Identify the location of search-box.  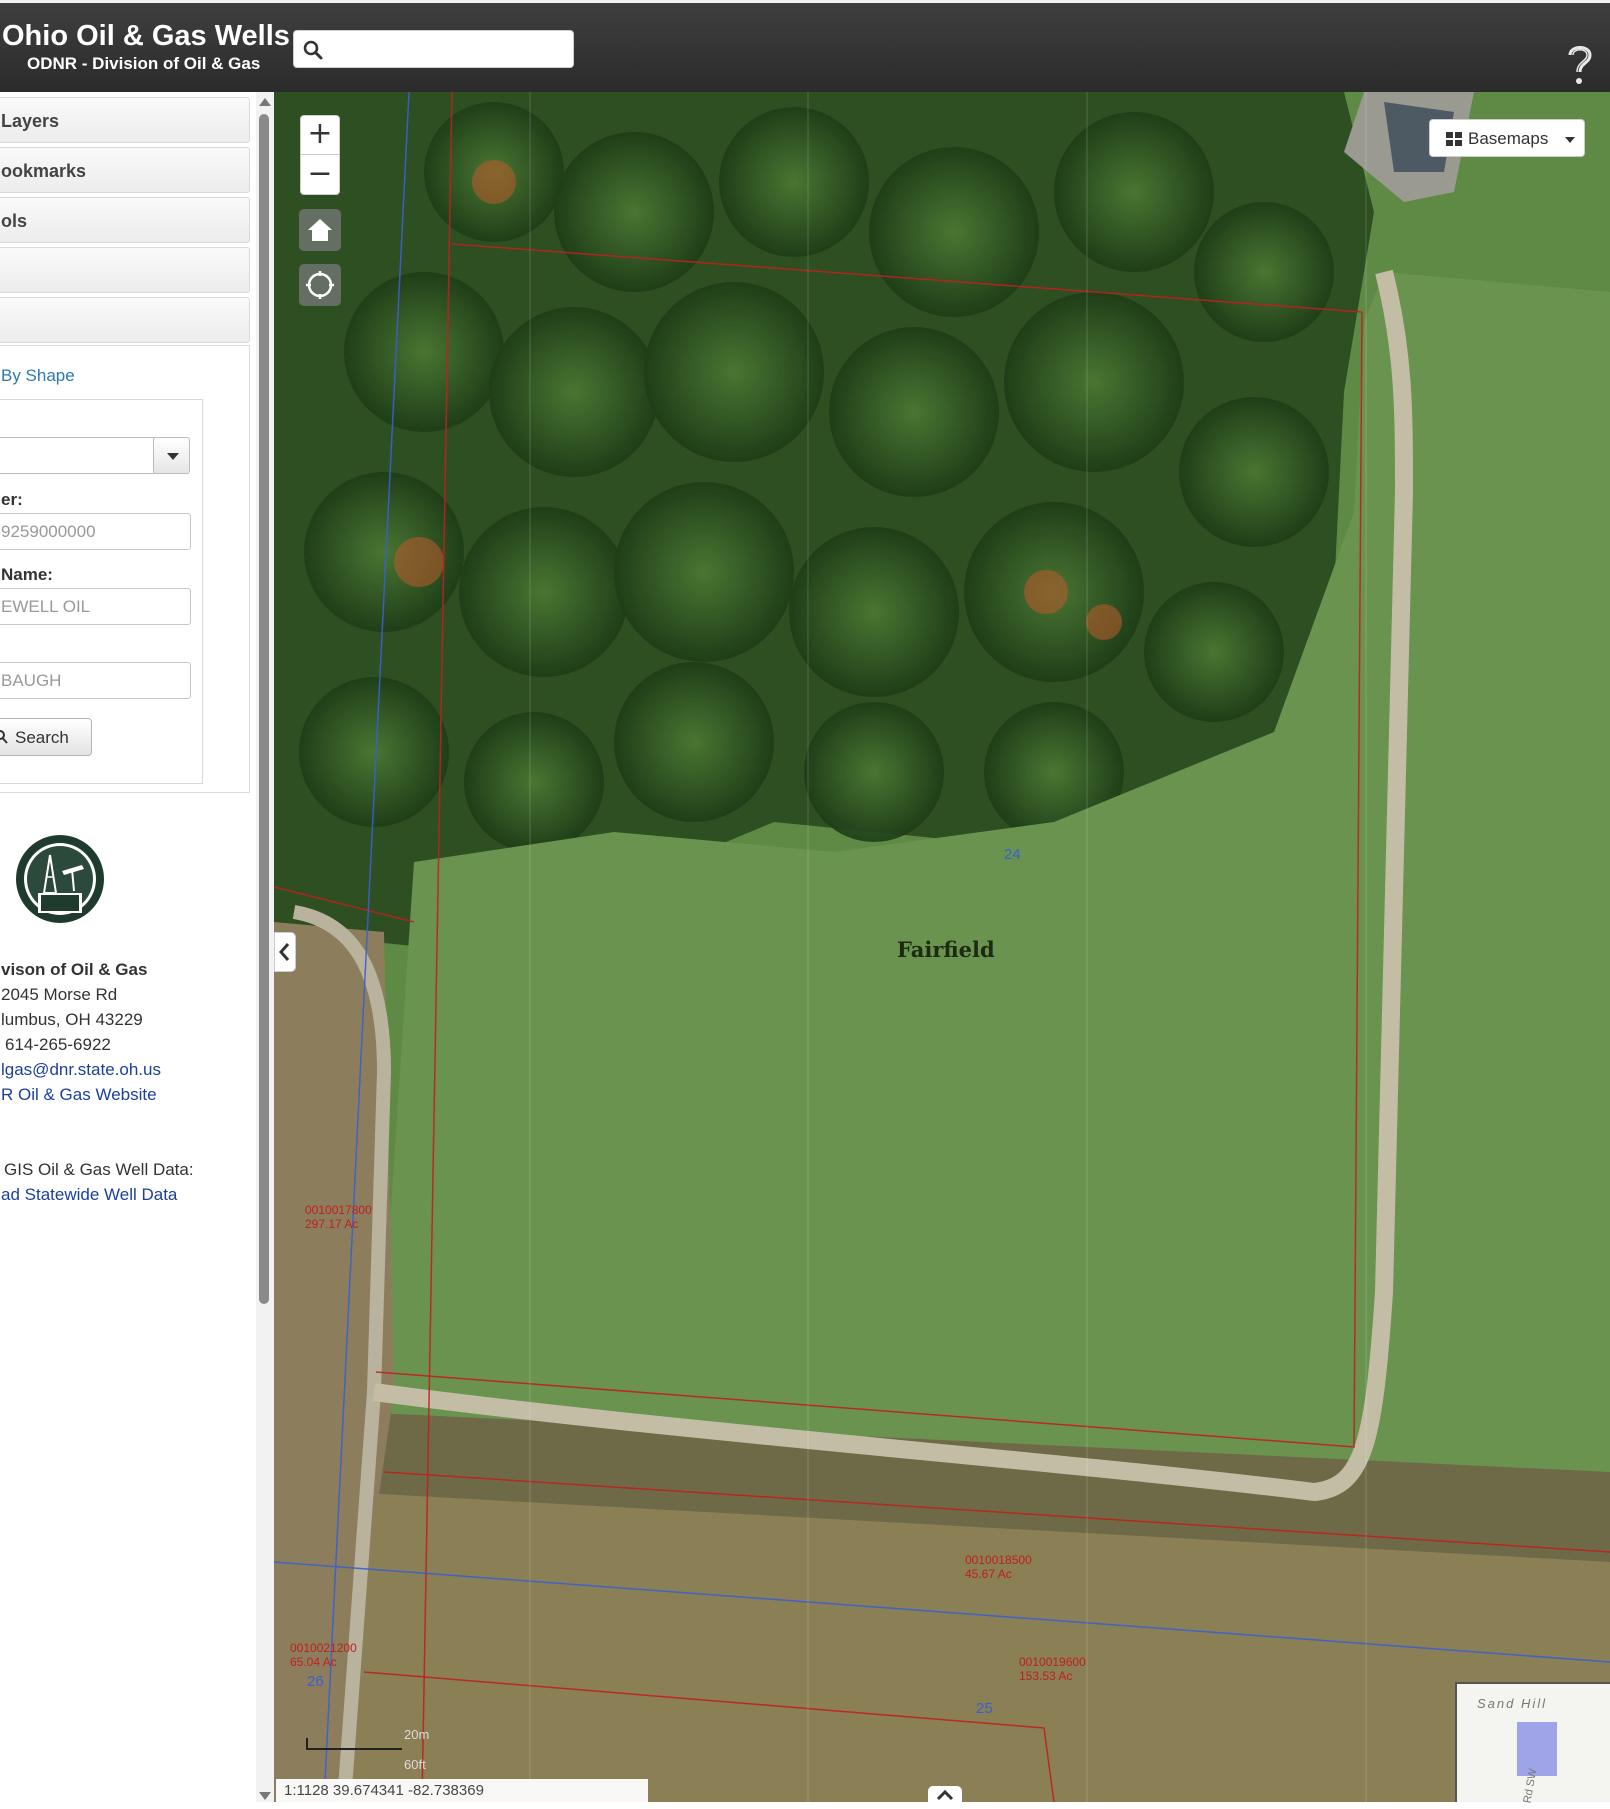
(433, 49).